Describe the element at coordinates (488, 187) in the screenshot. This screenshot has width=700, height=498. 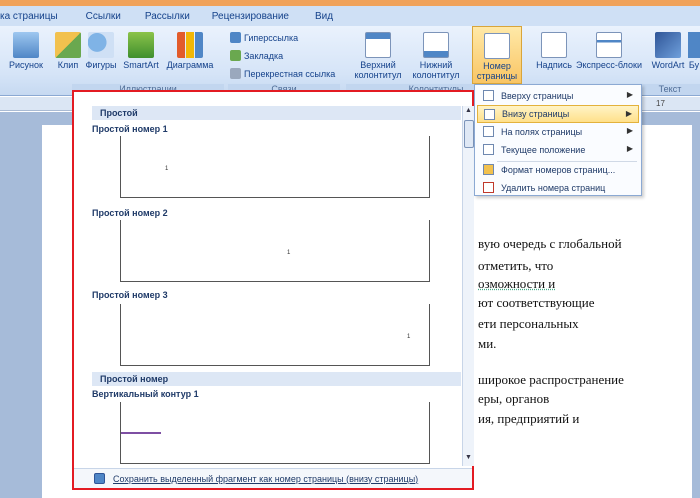
I see `remove-numbers-icon` at that location.